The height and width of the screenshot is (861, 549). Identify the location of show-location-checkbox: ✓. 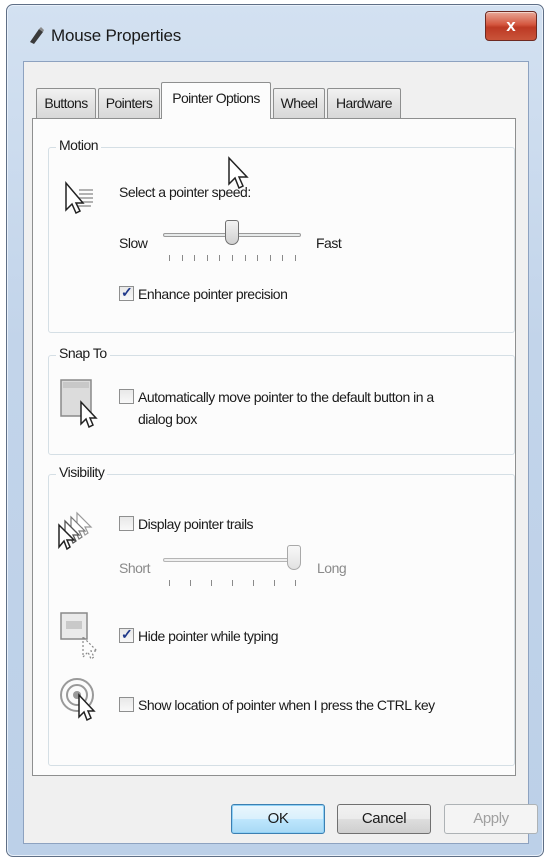
(126, 704).